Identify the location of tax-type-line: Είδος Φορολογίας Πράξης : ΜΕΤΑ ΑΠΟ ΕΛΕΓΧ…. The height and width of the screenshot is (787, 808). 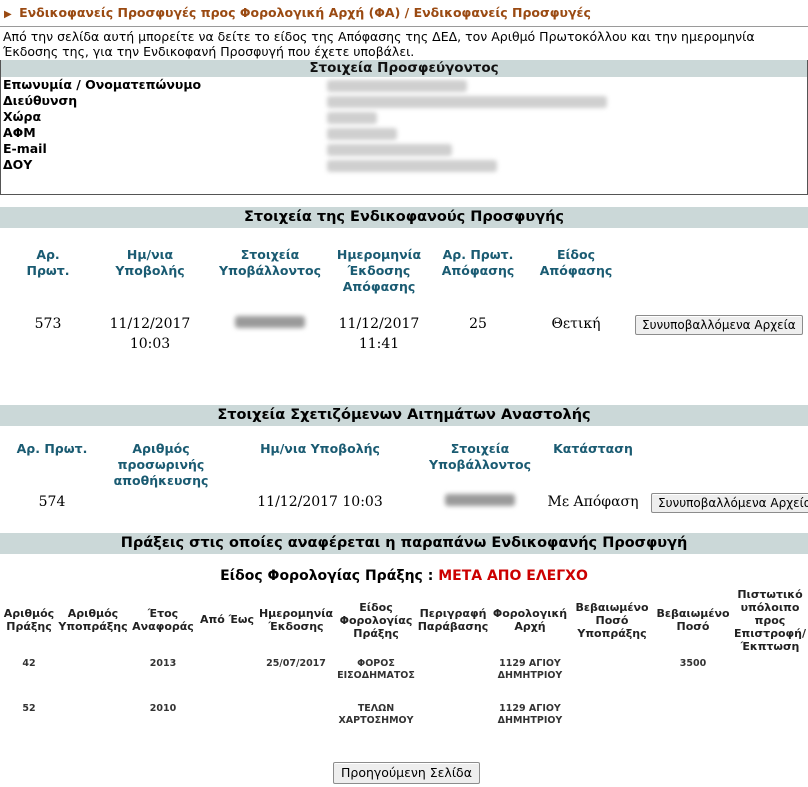
(404, 576).